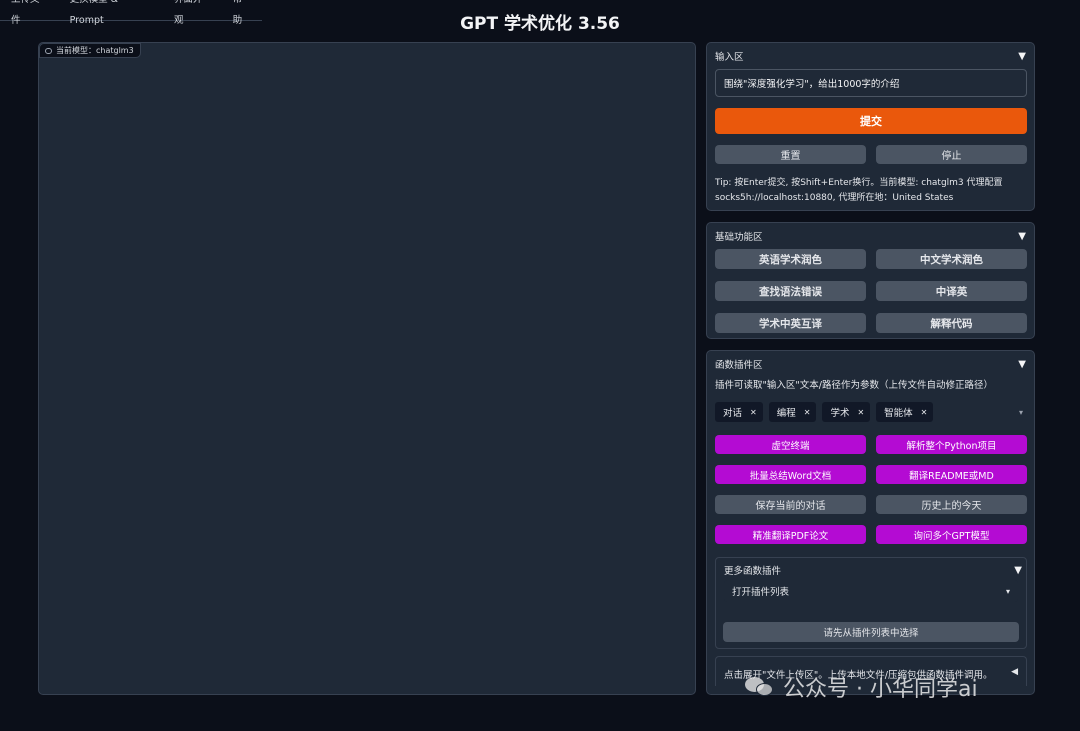  I want to click on explain-code-button: 解释代码, so click(951, 323).